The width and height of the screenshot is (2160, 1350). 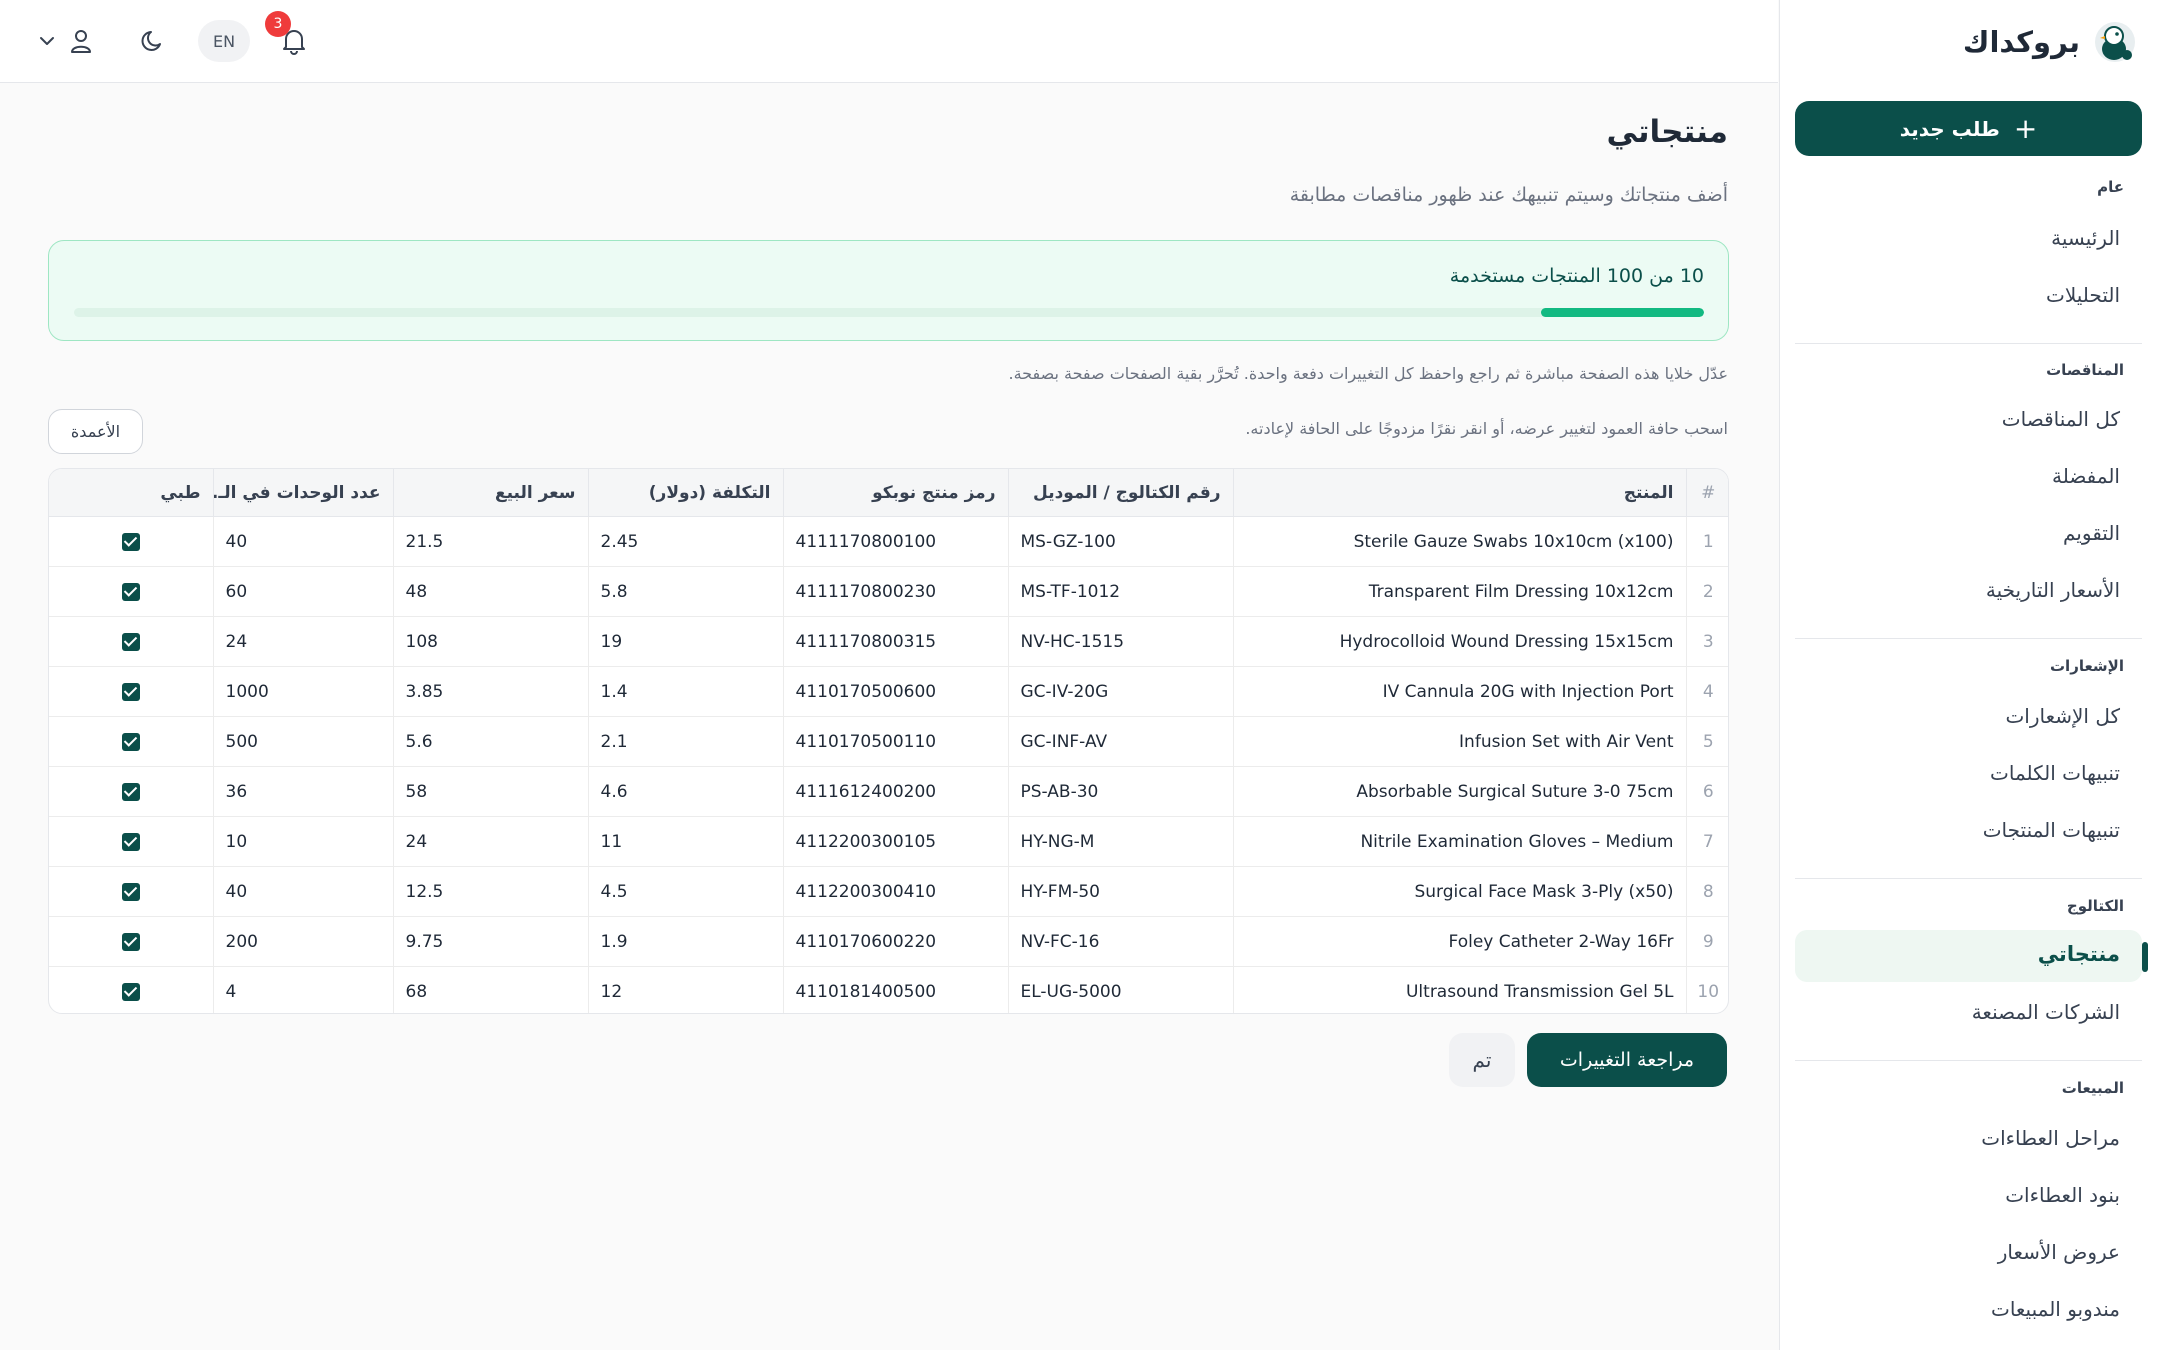 What do you see at coordinates (1459, 791) in the screenshot?
I see `cell-product: Absorbable Surgical Suture 3-0 75cm` at bounding box center [1459, 791].